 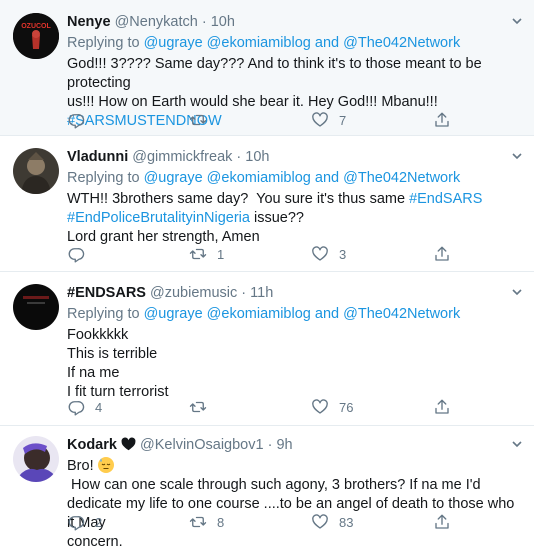 What do you see at coordinates (158, 218) in the screenshot?
I see `hashtag-link: #EndPoliceBrutalityinNigeria` at bounding box center [158, 218].